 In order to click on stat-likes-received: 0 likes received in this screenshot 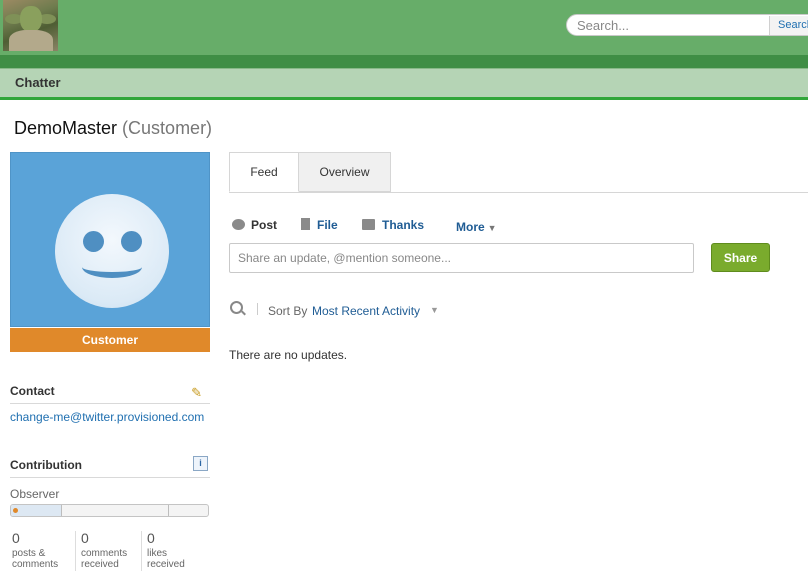, I will do `click(166, 550)`.